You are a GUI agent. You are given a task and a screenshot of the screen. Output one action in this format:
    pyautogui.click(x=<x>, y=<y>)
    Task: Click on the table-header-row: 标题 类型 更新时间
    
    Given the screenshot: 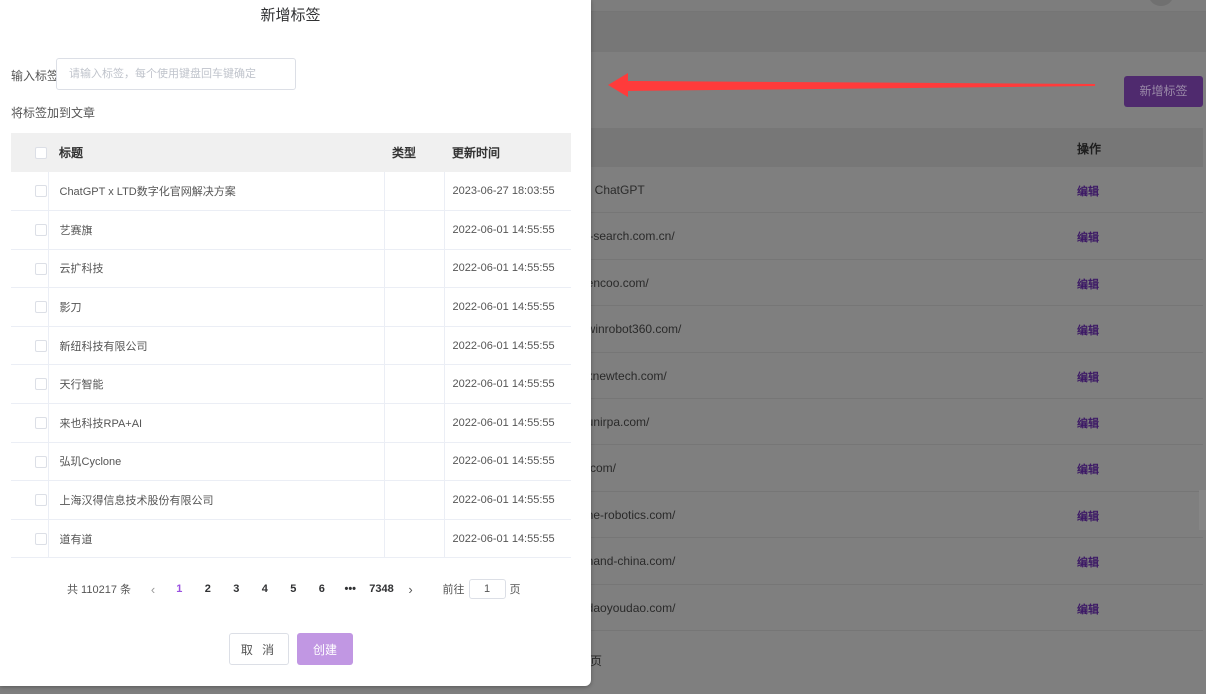 What is the action you would take?
    pyautogui.click(x=291, y=152)
    